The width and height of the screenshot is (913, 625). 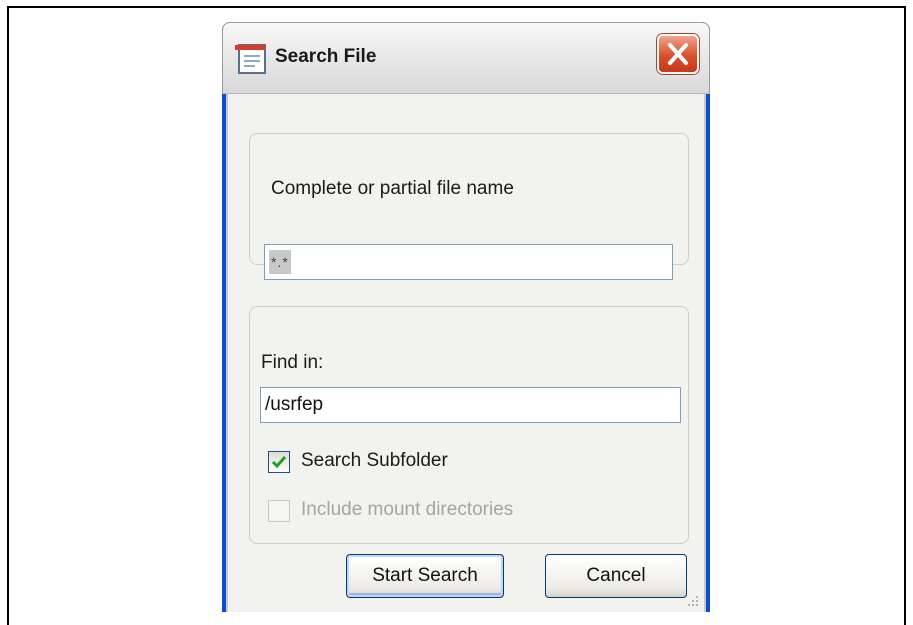 What do you see at coordinates (466, 58) in the screenshot?
I see `title-bar: Search File` at bounding box center [466, 58].